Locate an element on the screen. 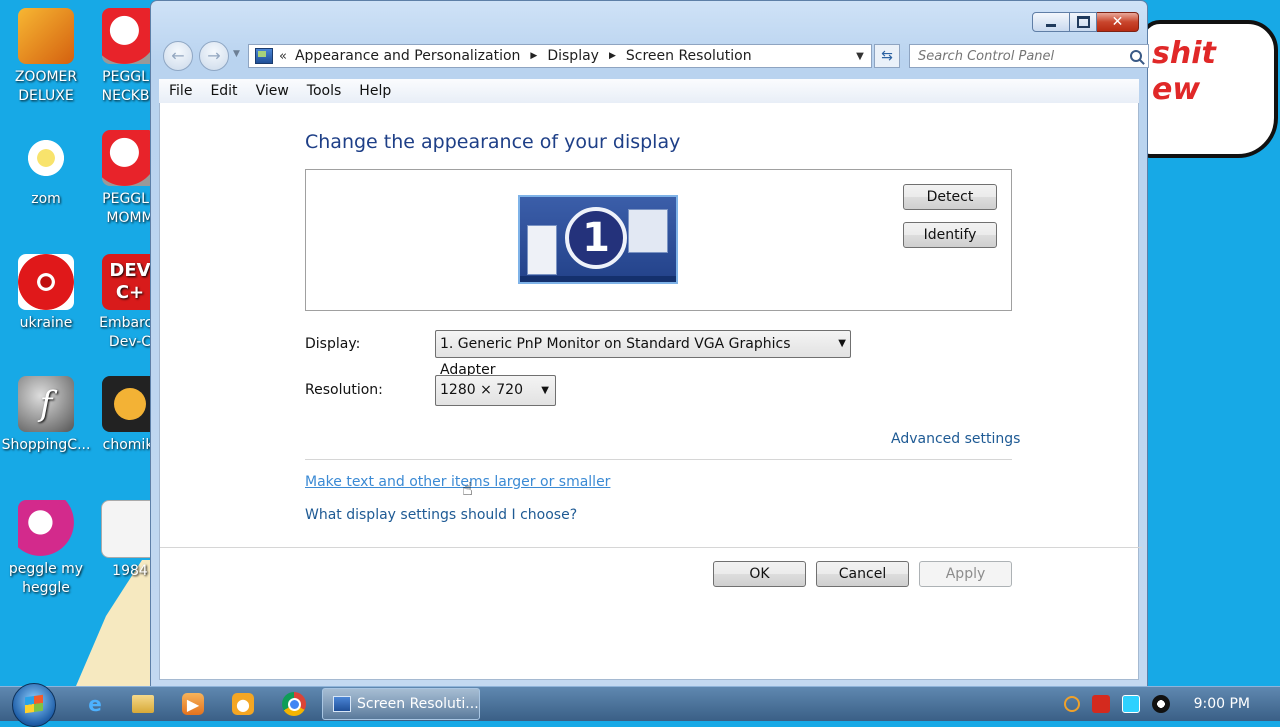 This screenshot has width=1280, height=727. refresh-icon: ⇆ is located at coordinates (887, 56).